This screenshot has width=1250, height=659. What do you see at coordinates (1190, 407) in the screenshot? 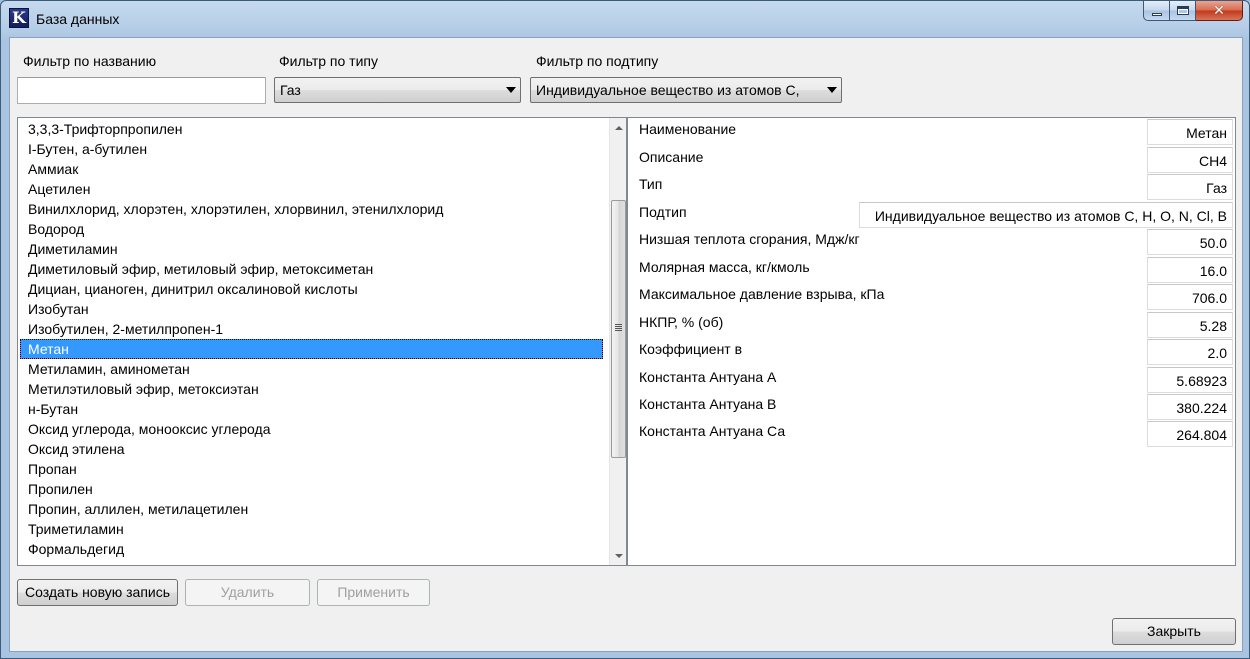
I see `property-value-field: 380.224` at bounding box center [1190, 407].